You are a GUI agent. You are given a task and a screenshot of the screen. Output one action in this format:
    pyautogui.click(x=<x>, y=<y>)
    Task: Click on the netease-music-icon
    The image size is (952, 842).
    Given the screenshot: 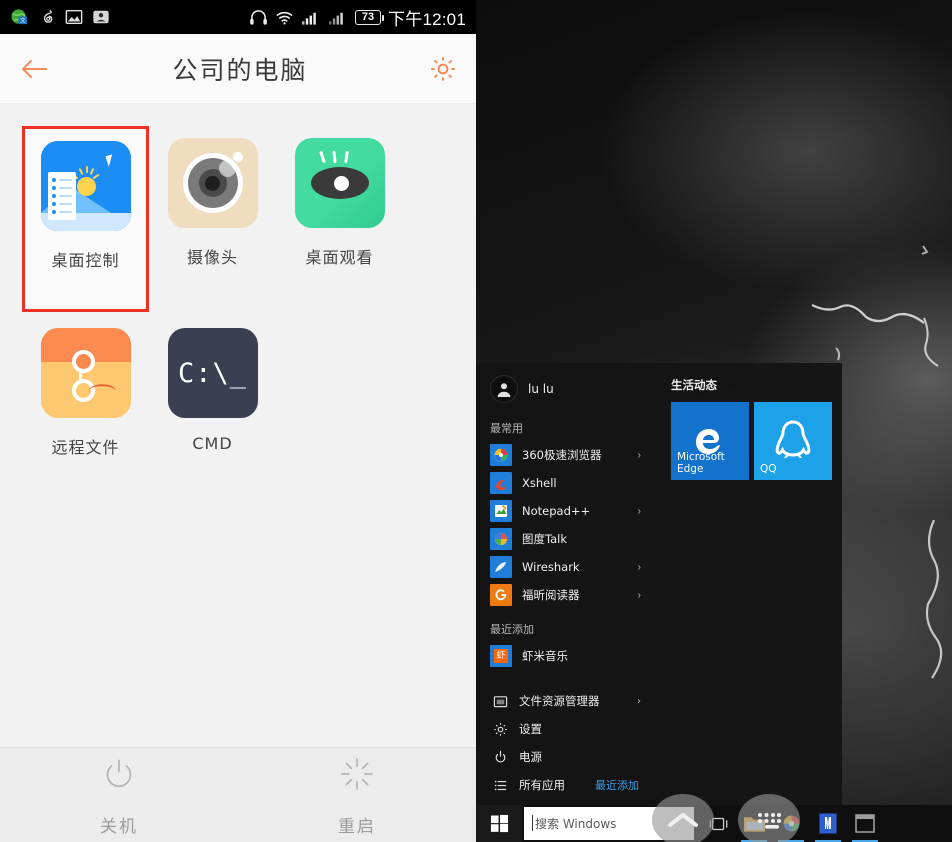 What is the action you would take?
    pyautogui.click(x=47, y=17)
    